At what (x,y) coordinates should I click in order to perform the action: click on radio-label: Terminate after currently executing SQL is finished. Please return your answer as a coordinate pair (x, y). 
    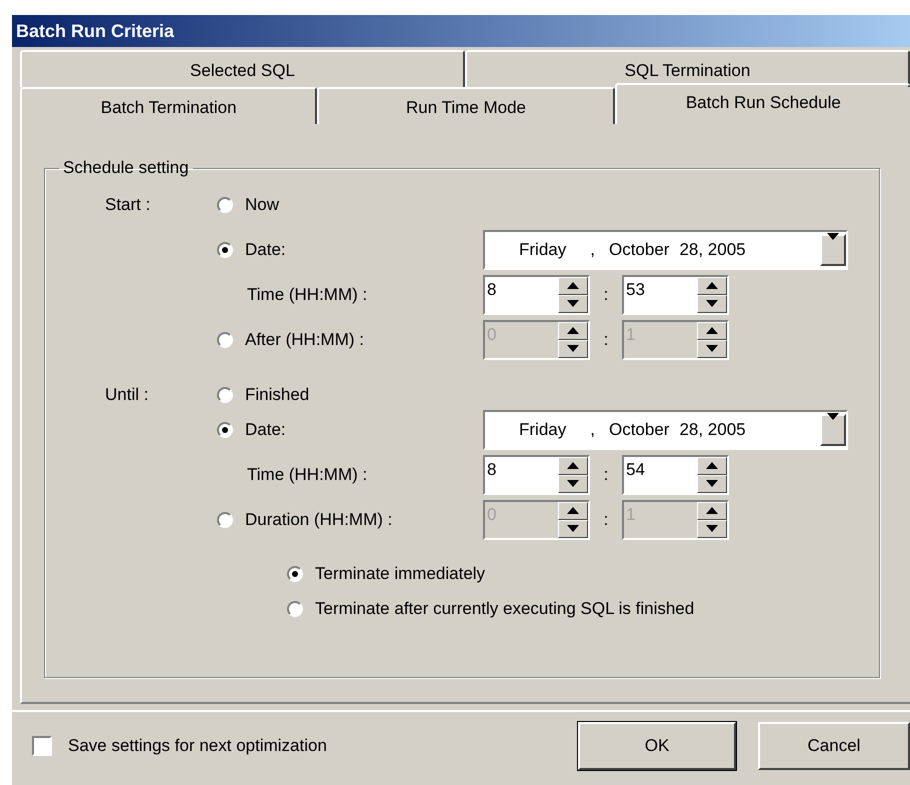
    Looking at the image, I should click on (504, 608).